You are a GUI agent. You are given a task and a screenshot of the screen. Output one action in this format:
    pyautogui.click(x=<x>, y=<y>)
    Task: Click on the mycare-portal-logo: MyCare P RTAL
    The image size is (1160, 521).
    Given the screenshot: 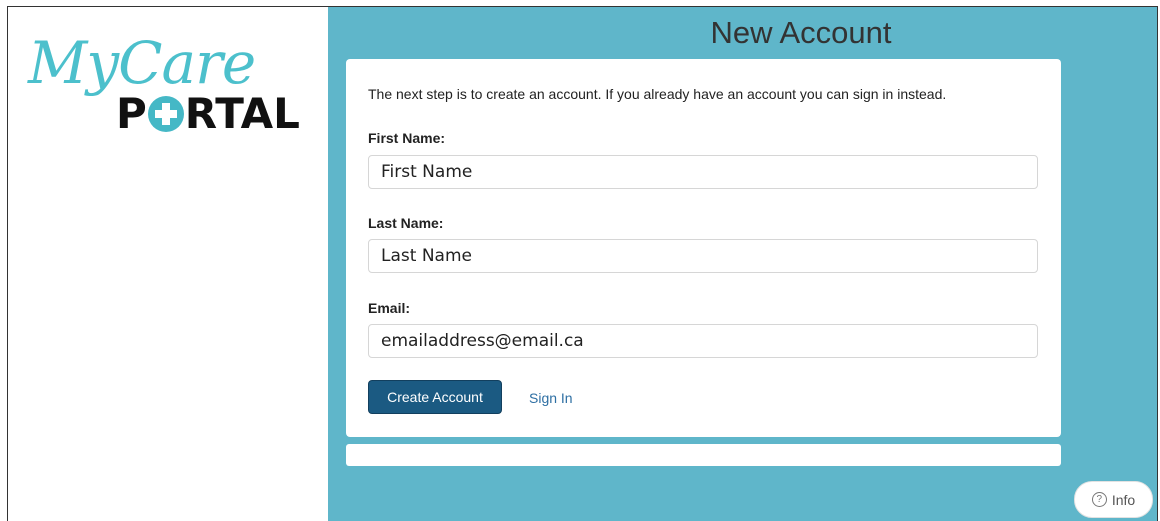 What is the action you would take?
    pyautogui.click(x=168, y=84)
    